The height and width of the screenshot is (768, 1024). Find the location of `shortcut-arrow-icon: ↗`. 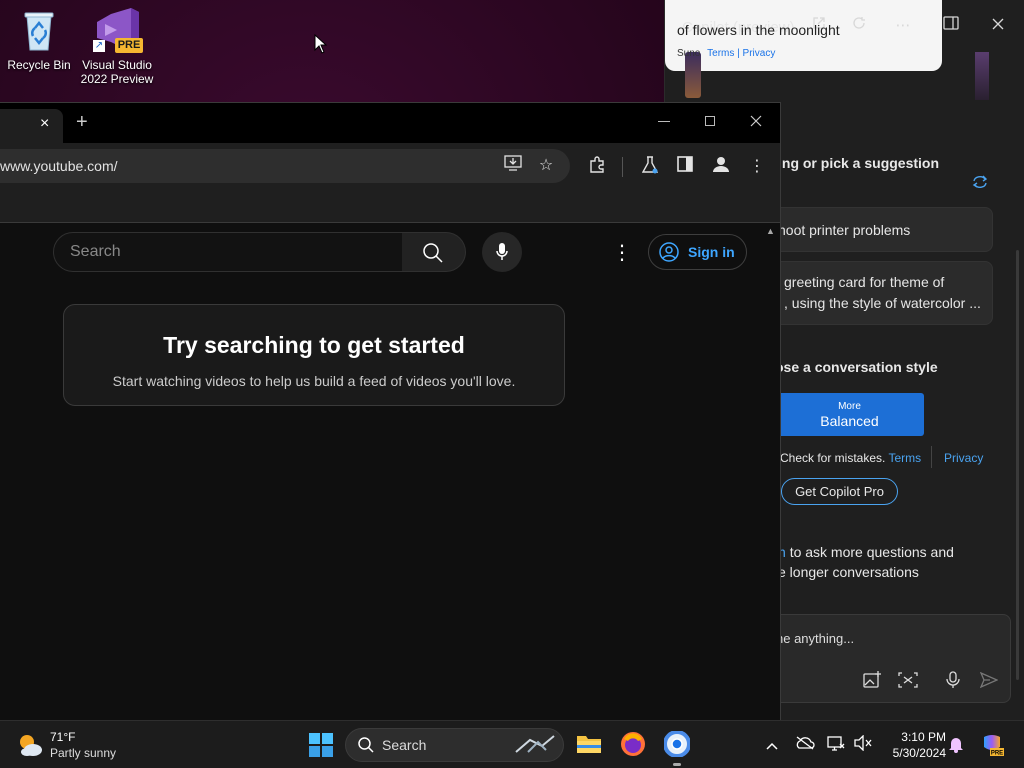

shortcut-arrow-icon: ↗ is located at coordinates (99, 46).